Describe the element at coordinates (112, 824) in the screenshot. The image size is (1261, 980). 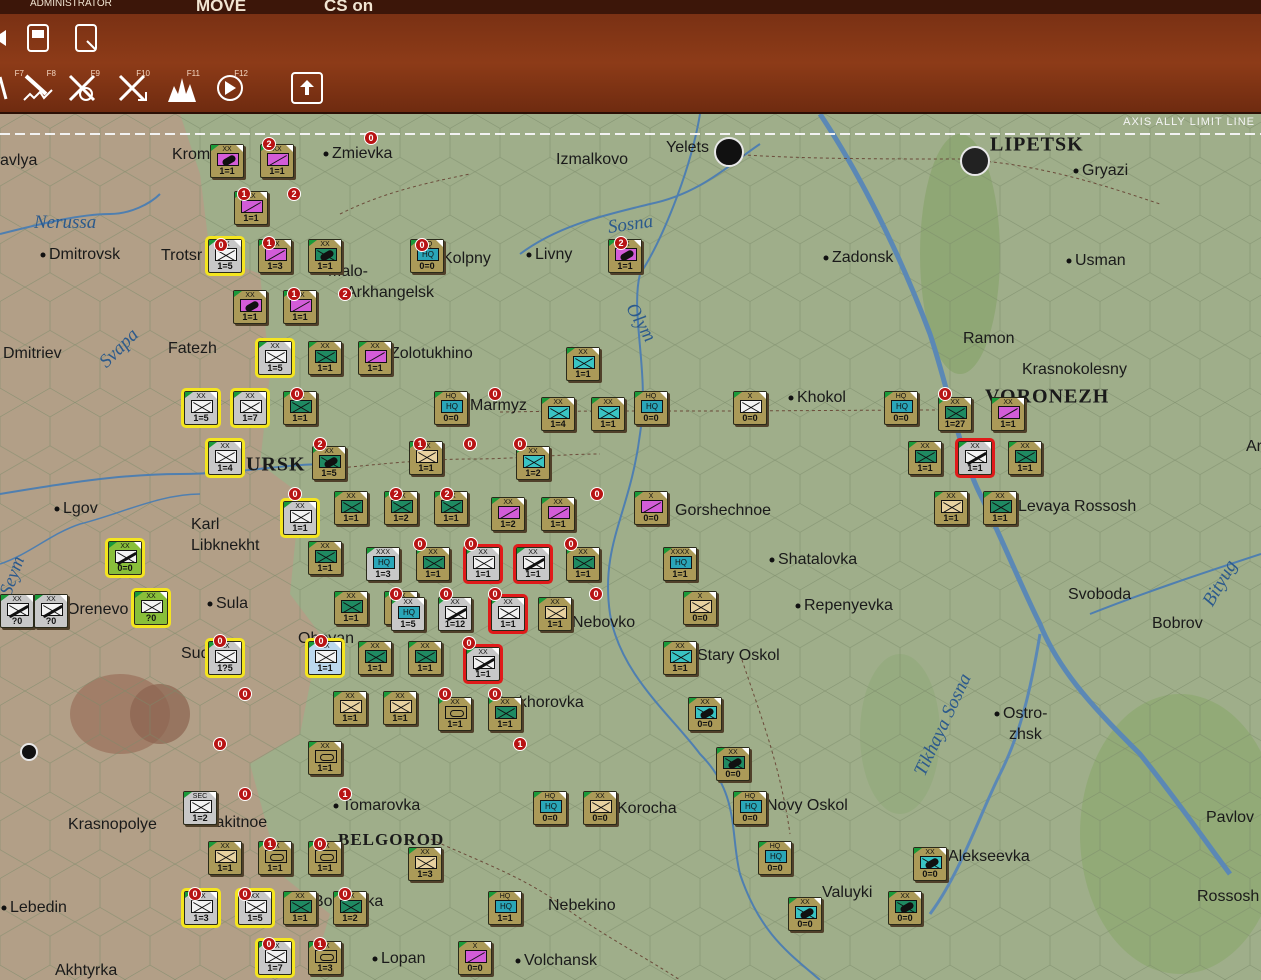
I see `town-label: Krasnopolye` at that location.